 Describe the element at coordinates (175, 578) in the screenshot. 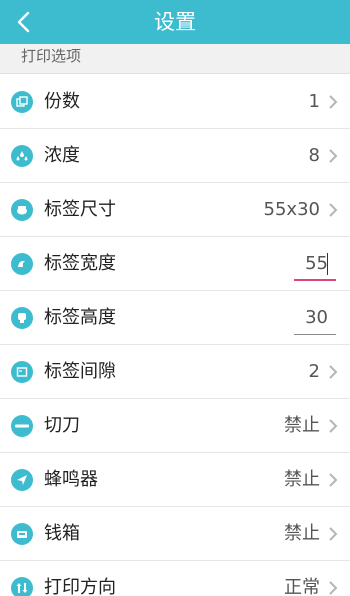

I see `setting-row-print-direction: 打印方向 正常` at that location.